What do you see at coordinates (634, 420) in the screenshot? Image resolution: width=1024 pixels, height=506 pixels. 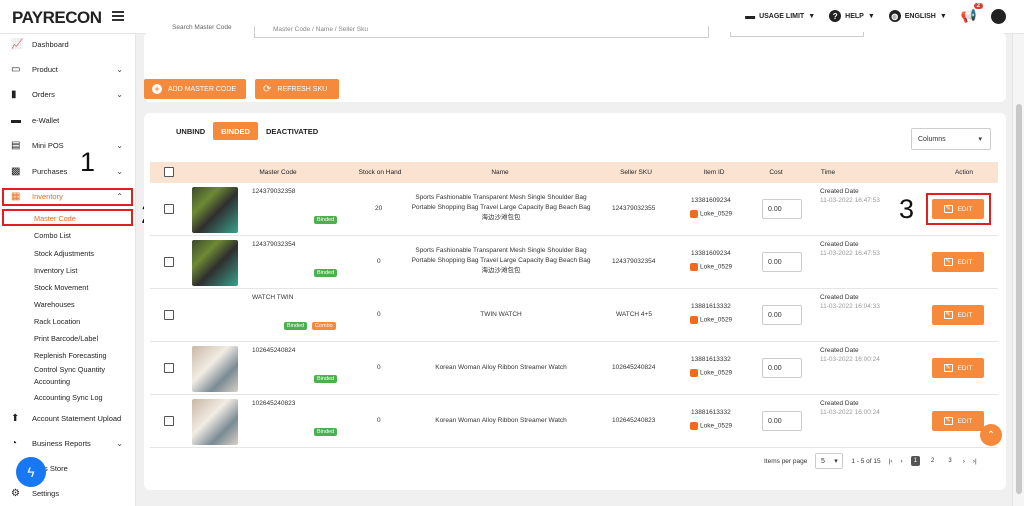 I see `seller-sku: 102645240823` at bounding box center [634, 420].